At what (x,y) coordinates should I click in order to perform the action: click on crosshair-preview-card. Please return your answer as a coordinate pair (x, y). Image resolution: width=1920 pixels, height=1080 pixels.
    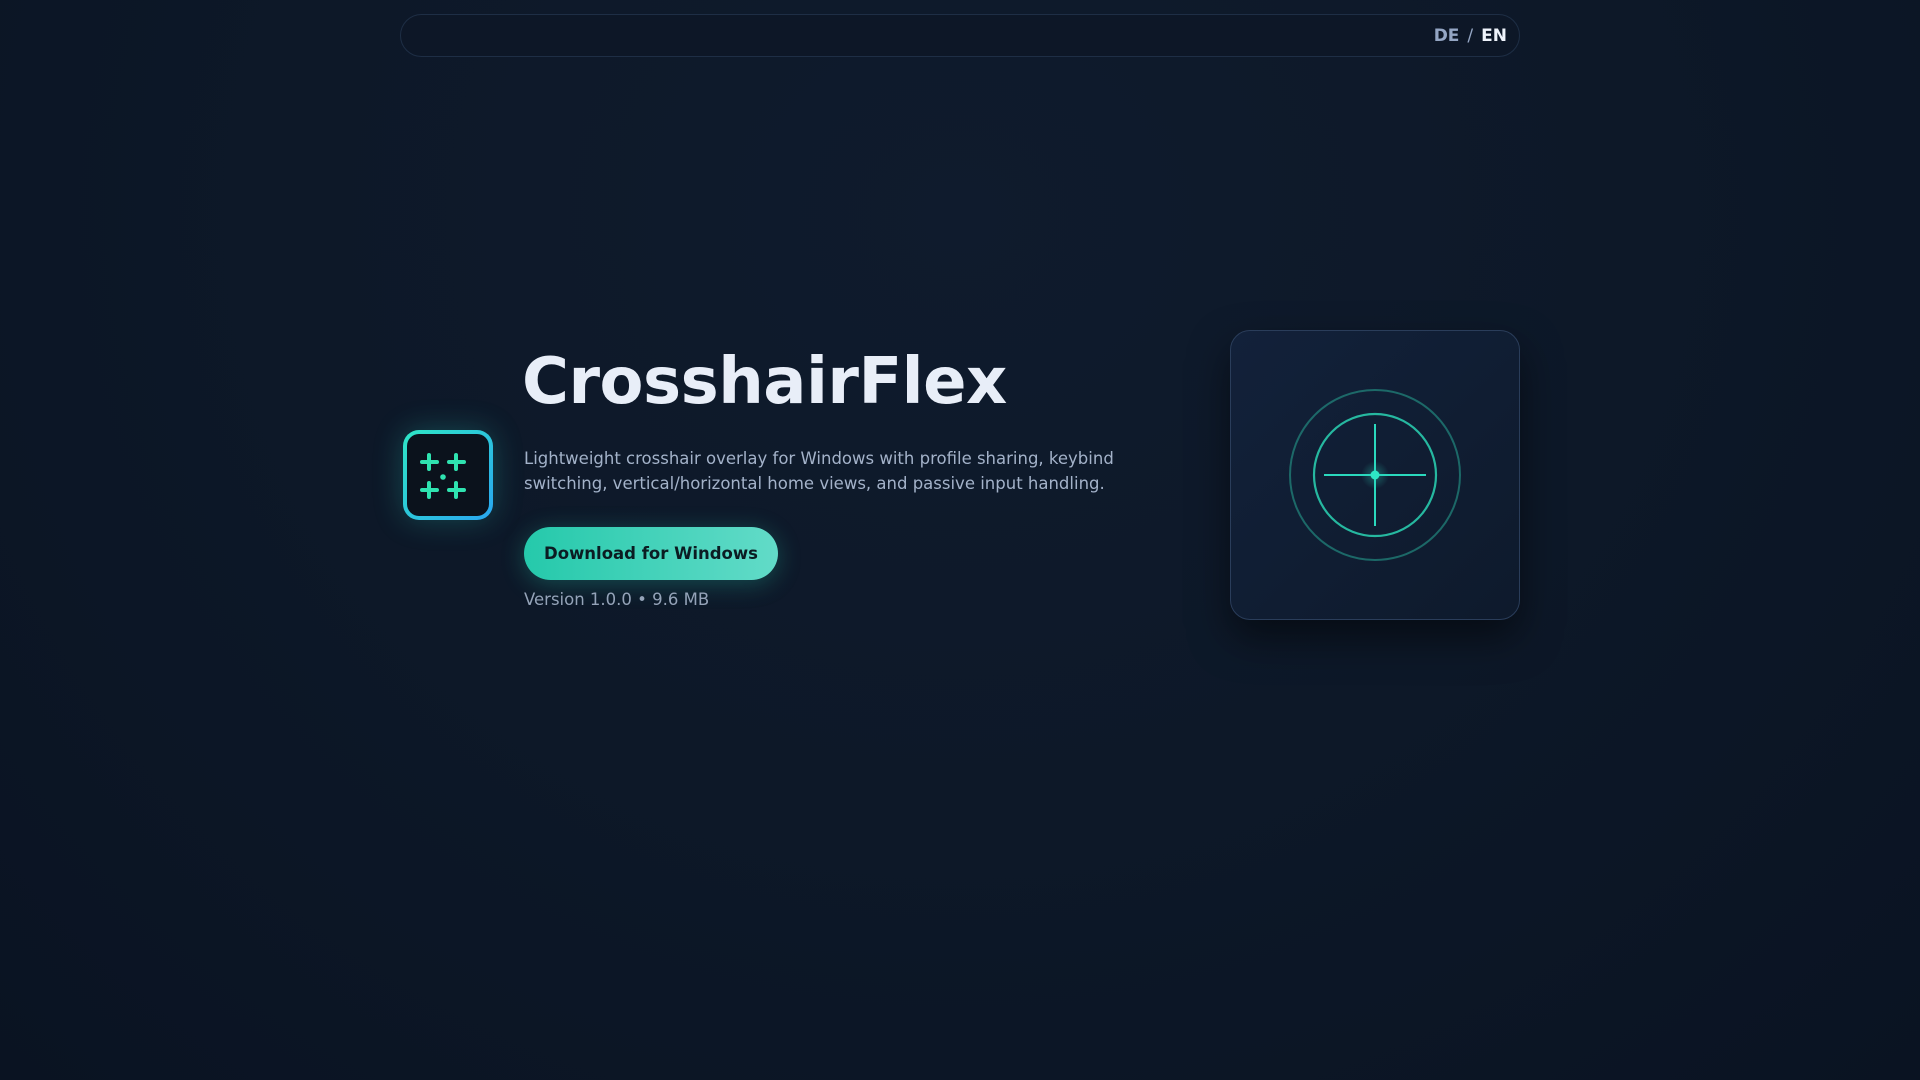
    Looking at the image, I should click on (1375, 475).